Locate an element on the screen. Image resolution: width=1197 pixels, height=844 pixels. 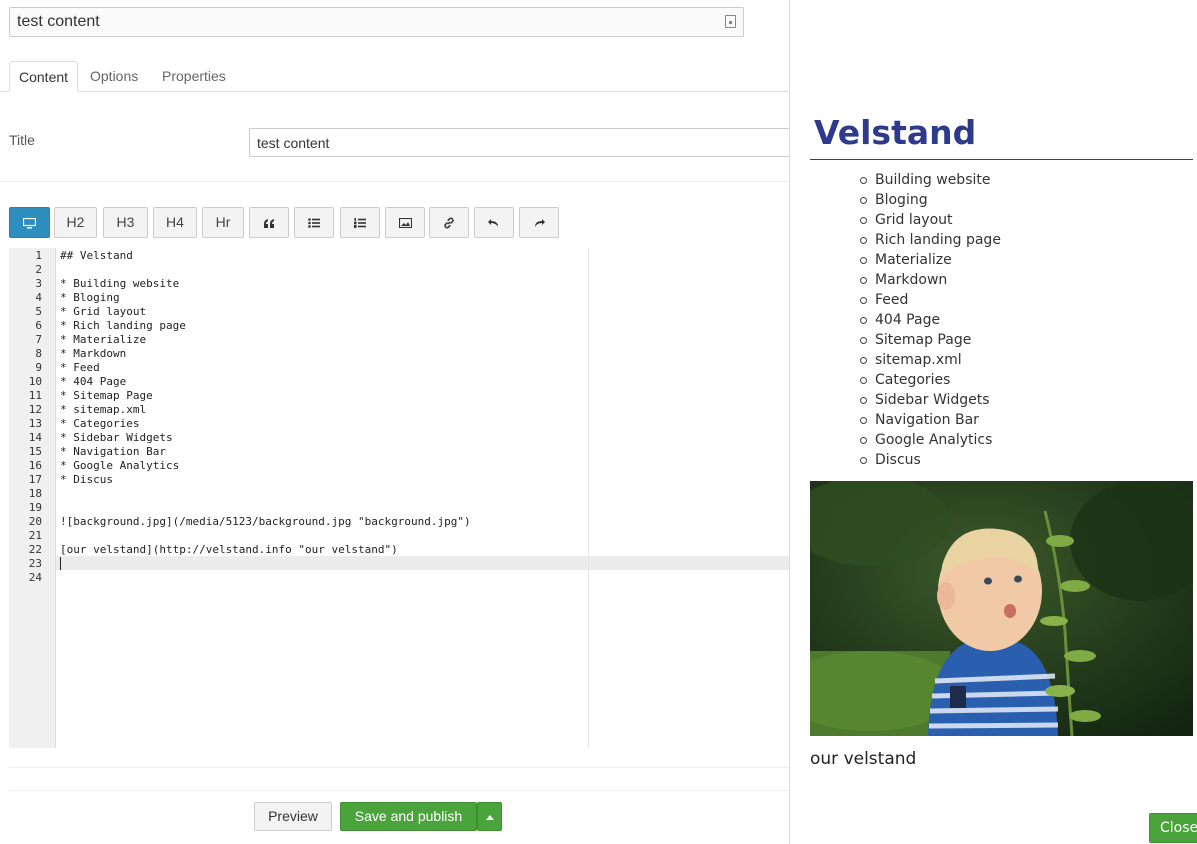
undo-button is located at coordinates (494, 222).